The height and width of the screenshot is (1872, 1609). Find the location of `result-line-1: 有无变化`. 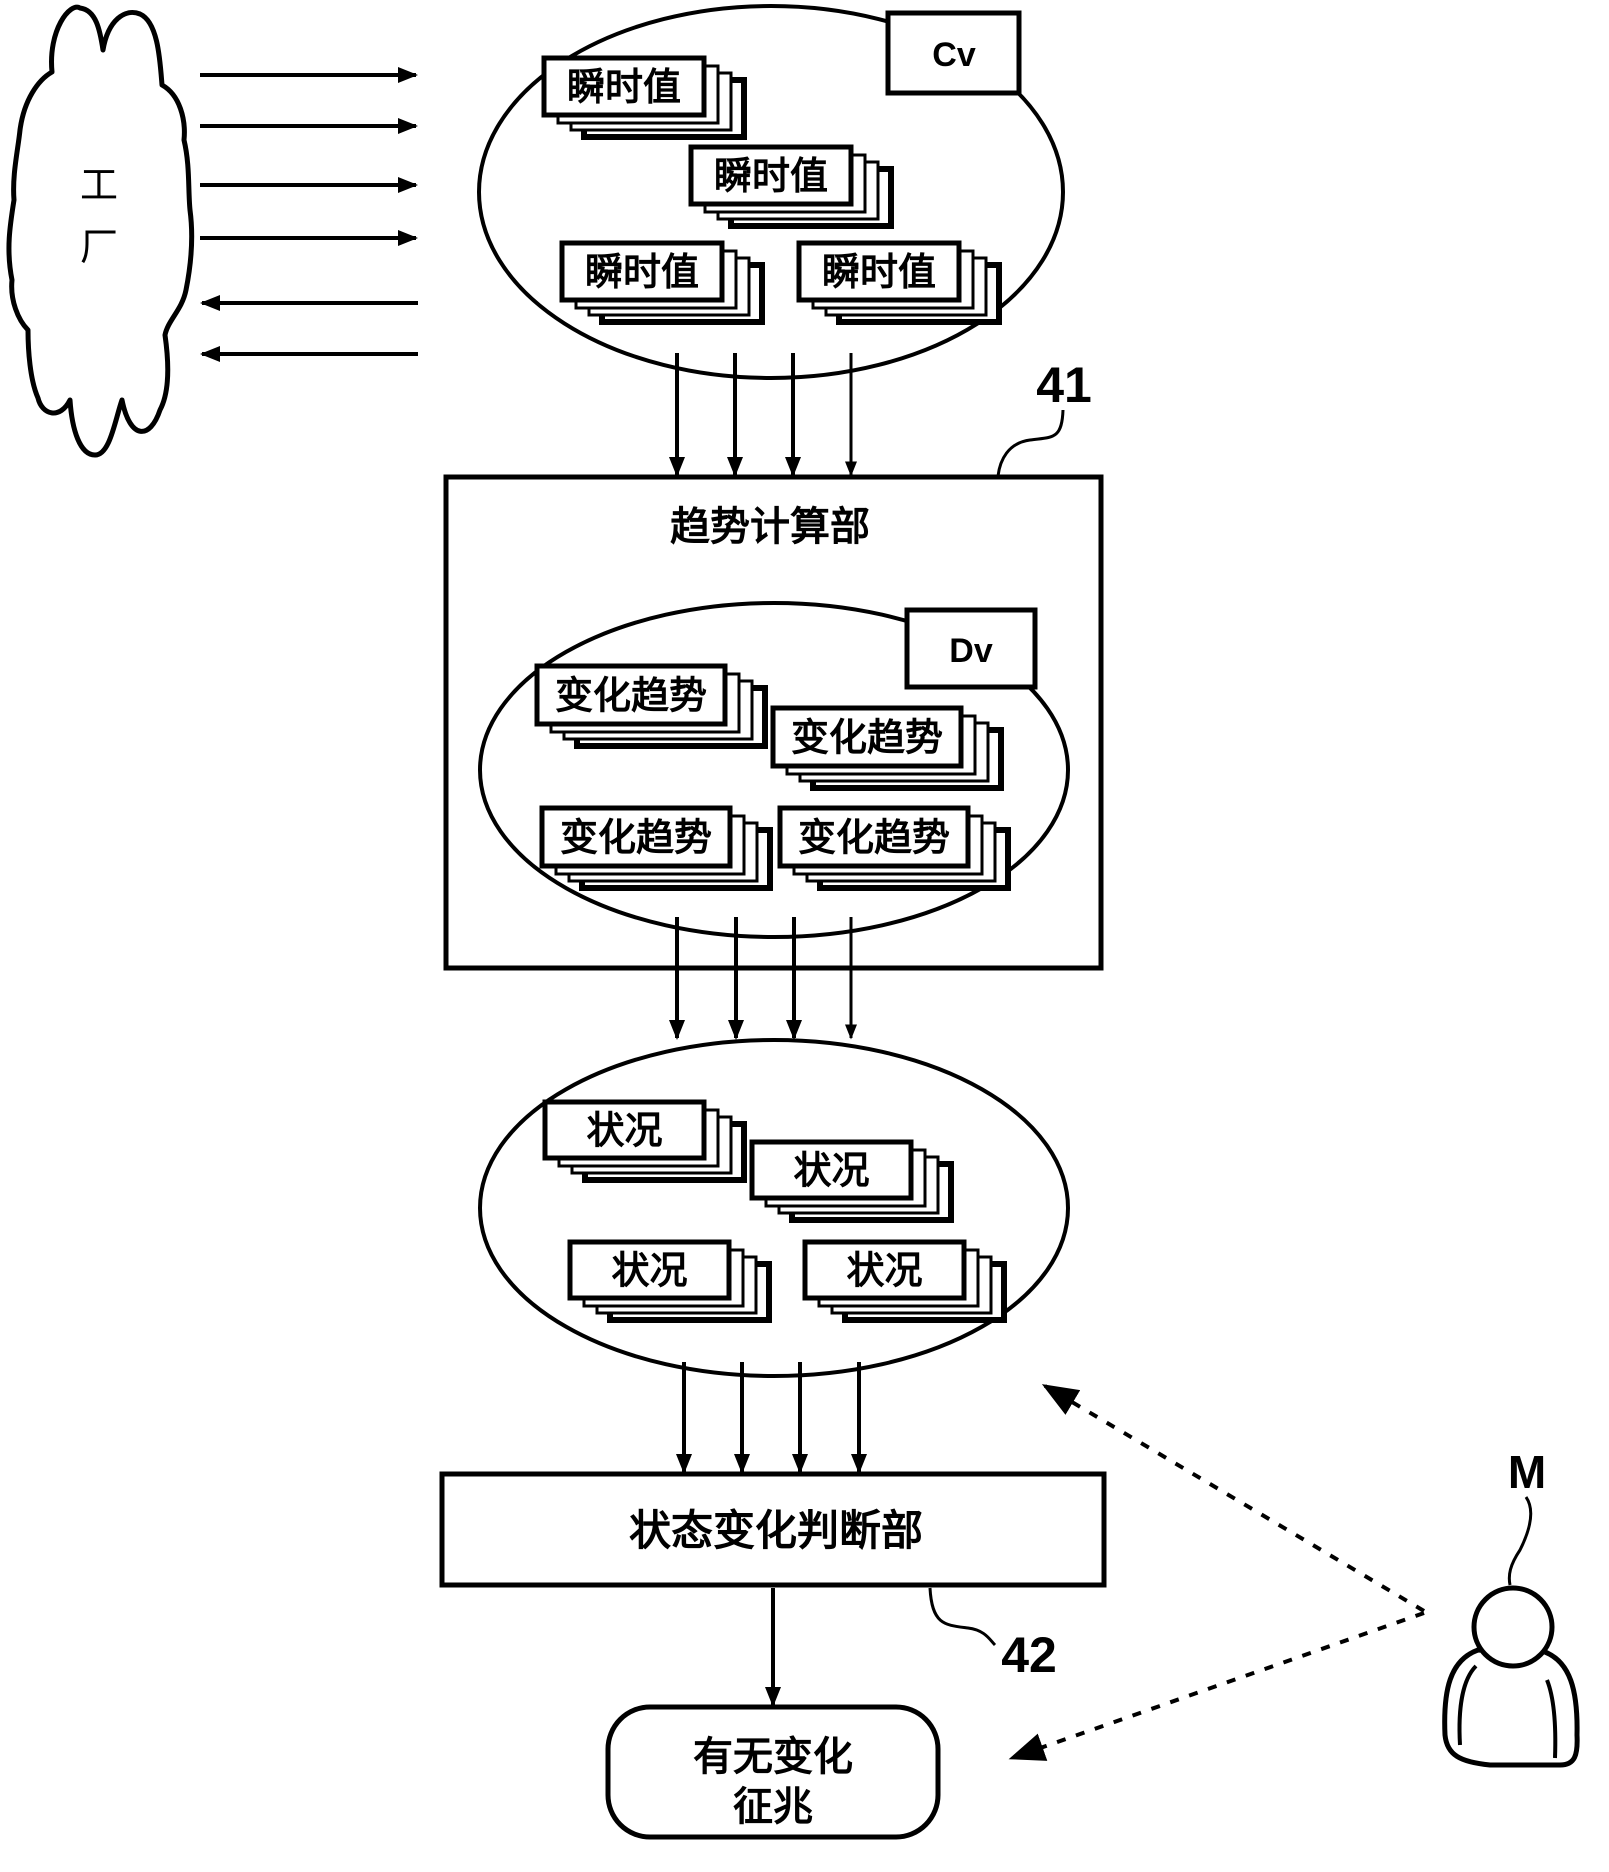

result-line-1: 有无变化 is located at coordinates (773, 1757).